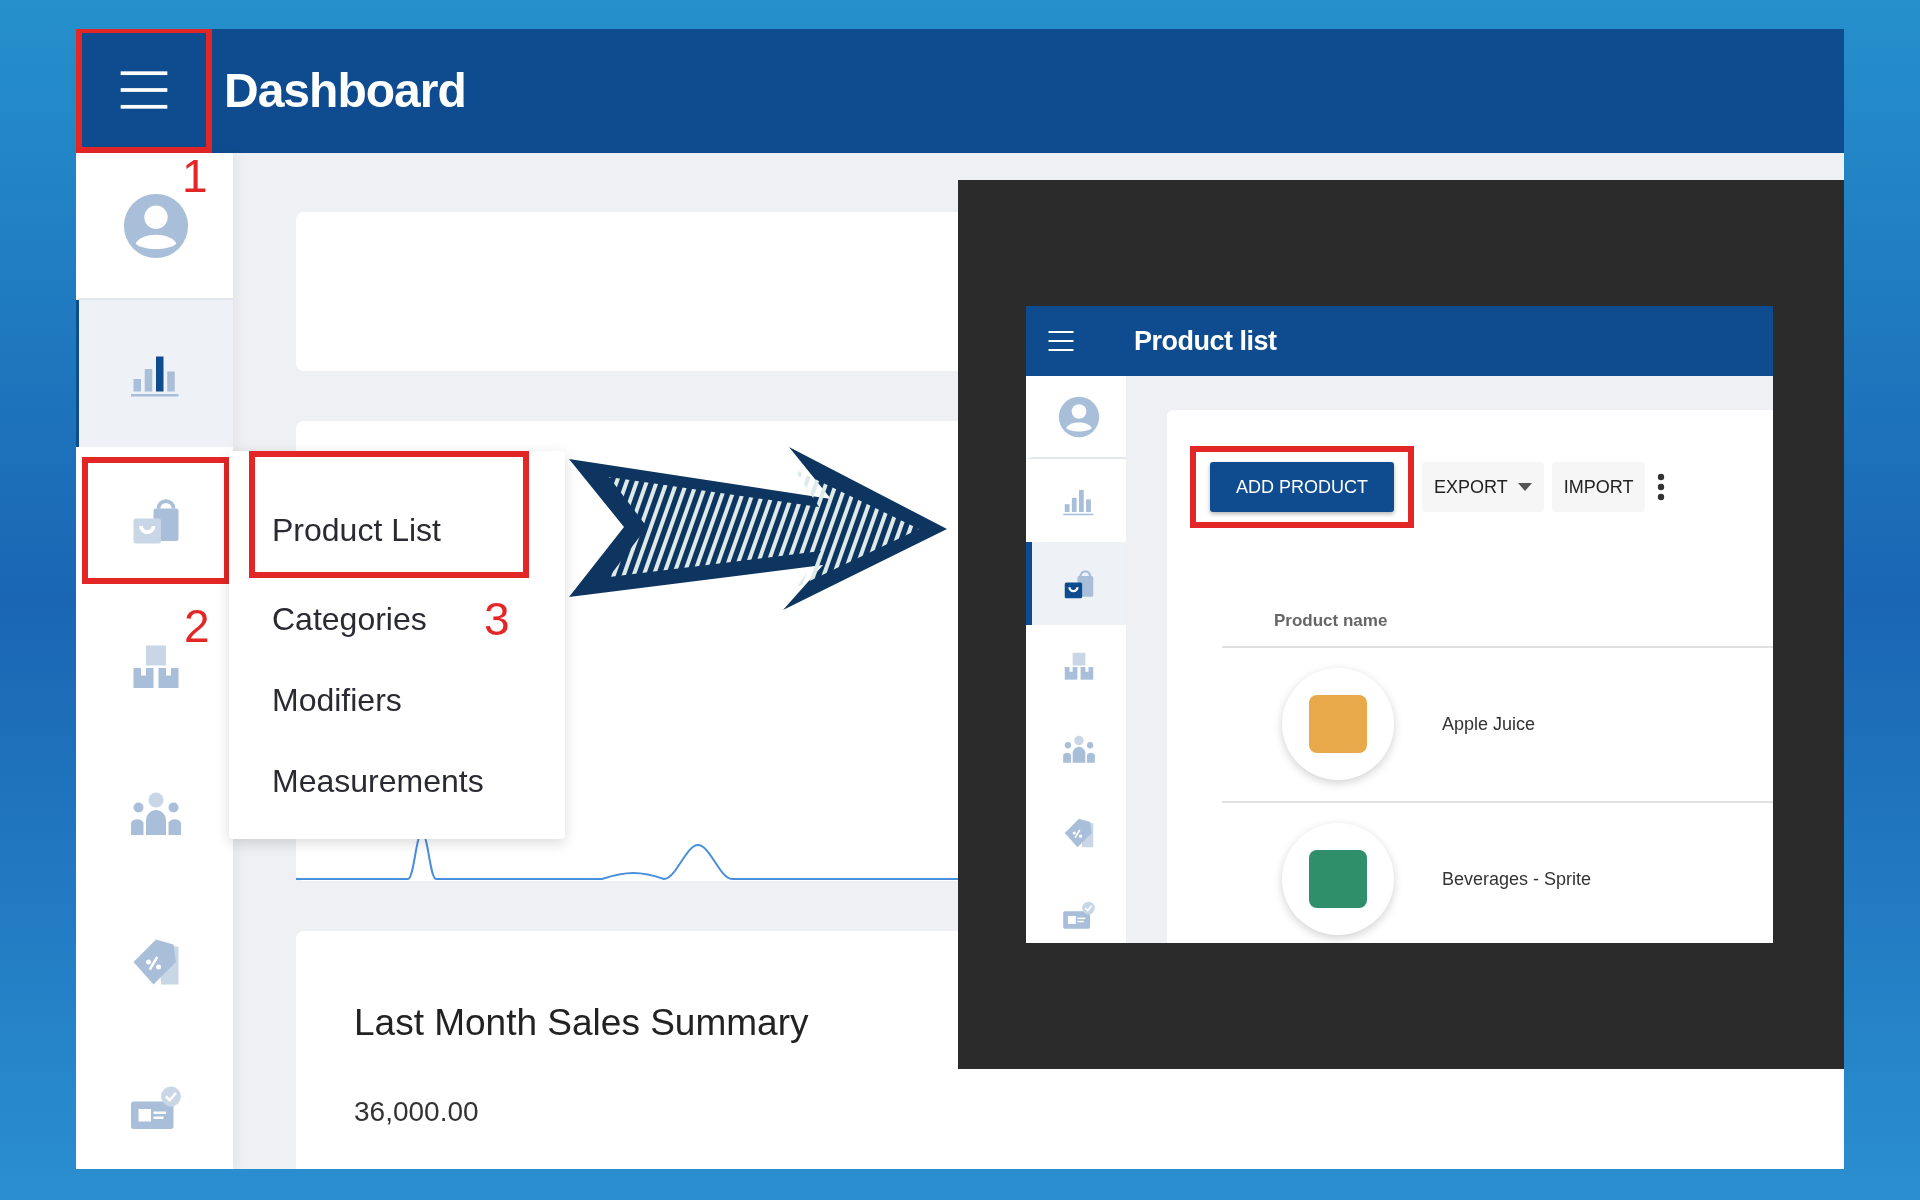 The height and width of the screenshot is (1200, 1920). I want to click on step-number: 2, so click(197, 626).